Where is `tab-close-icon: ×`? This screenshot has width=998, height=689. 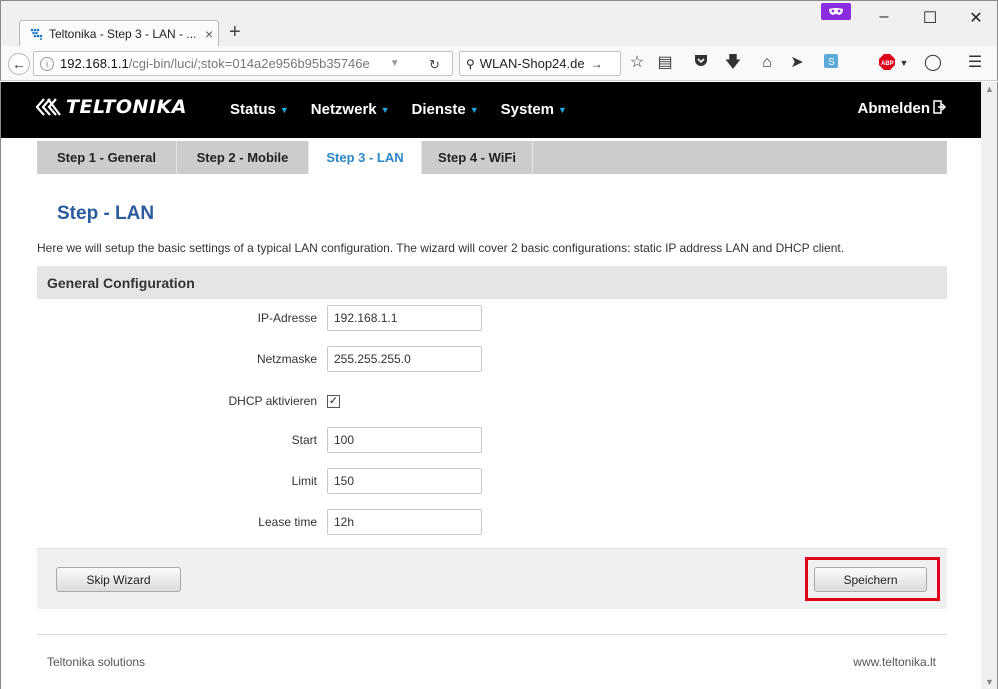 tab-close-icon: × is located at coordinates (209, 34).